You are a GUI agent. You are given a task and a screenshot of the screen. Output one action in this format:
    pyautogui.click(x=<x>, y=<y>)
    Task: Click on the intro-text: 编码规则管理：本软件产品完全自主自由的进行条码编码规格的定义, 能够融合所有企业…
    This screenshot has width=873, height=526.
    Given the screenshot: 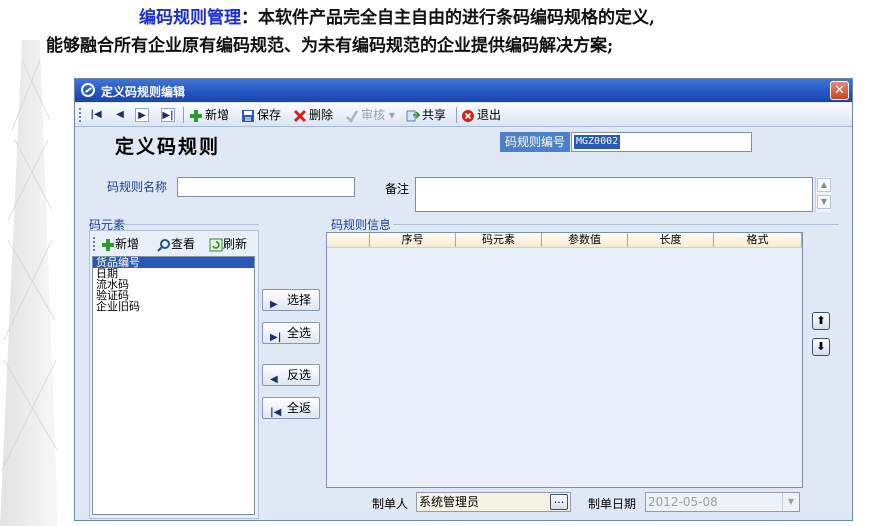 What is the action you would take?
    pyautogui.click(x=456, y=32)
    